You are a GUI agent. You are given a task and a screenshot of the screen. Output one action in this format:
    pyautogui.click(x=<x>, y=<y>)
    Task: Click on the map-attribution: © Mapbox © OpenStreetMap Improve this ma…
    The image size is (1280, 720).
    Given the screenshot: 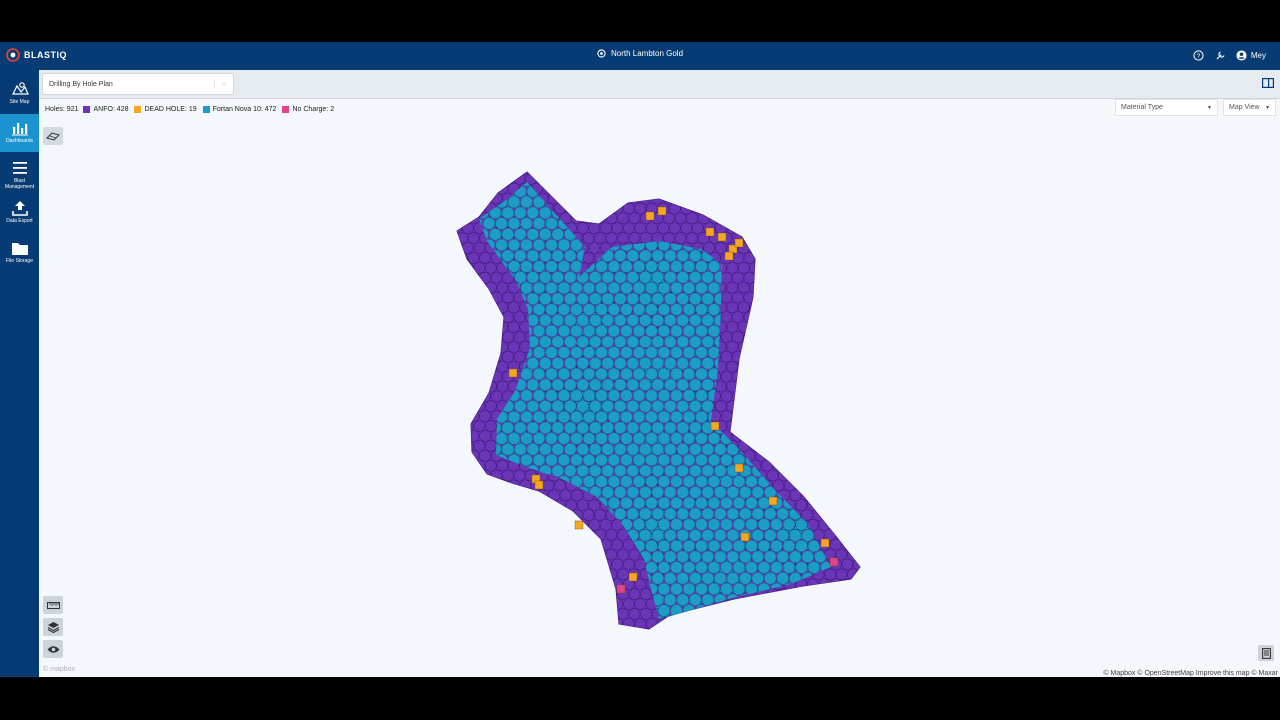 What is the action you would take?
    pyautogui.click(x=1190, y=673)
    